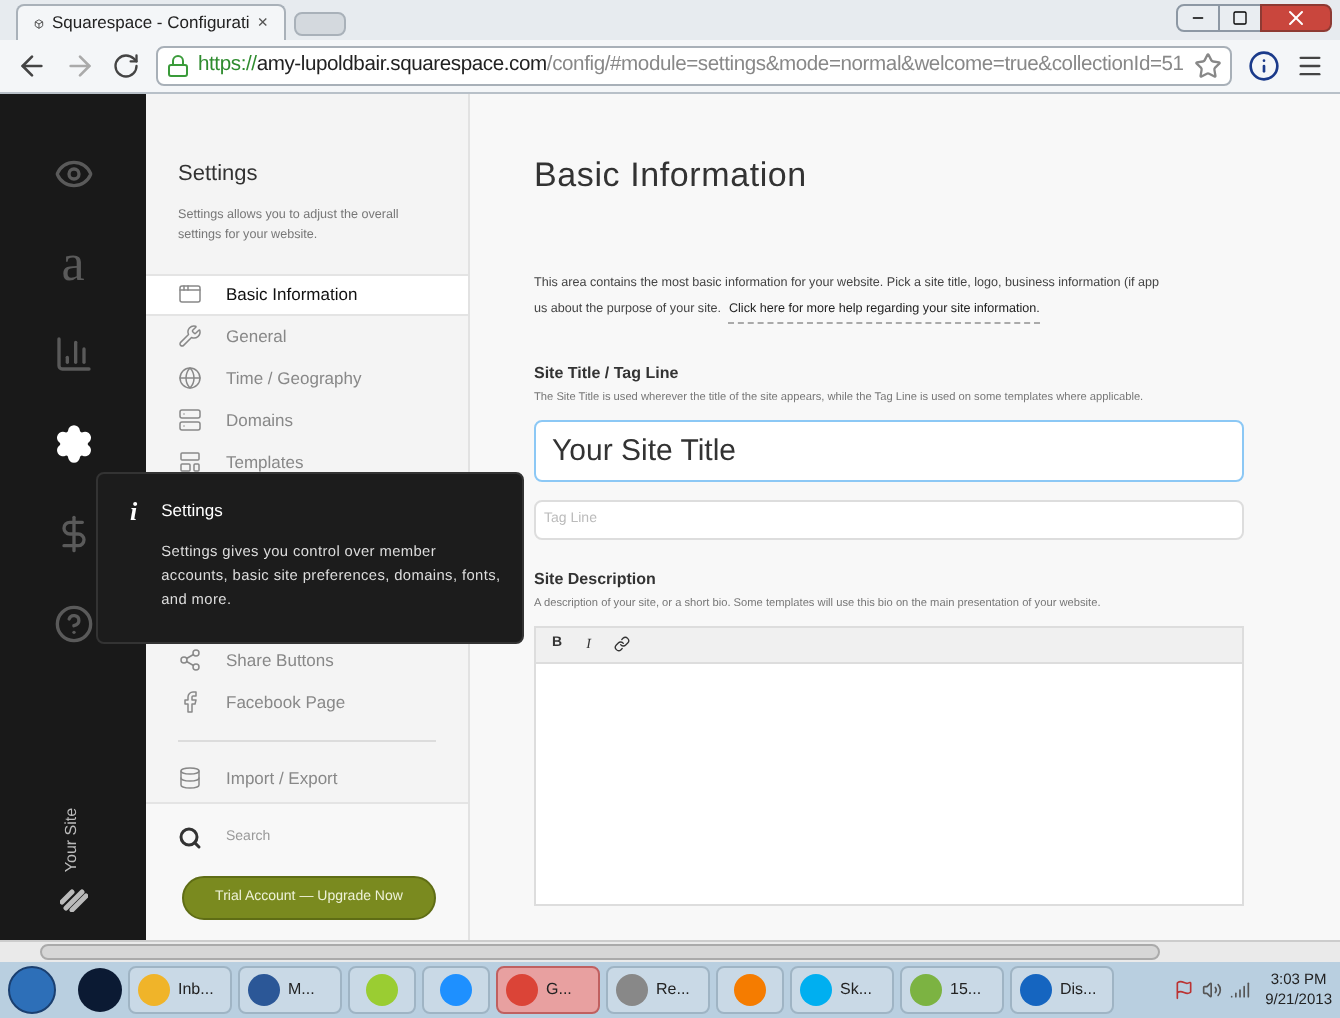 This screenshot has height=1018, width=1340. What do you see at coordinates (100, 990) in the screenshot?
I see `hp-icon` at bounding box center [100, 990].